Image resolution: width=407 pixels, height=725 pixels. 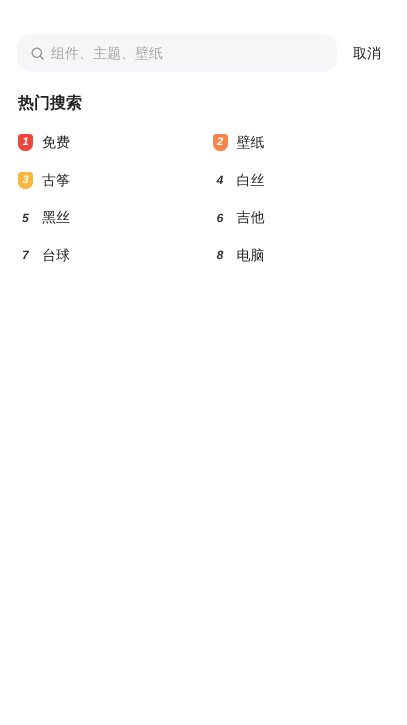 I want to click on rank-badge: 2, so click(x=220, y=143).